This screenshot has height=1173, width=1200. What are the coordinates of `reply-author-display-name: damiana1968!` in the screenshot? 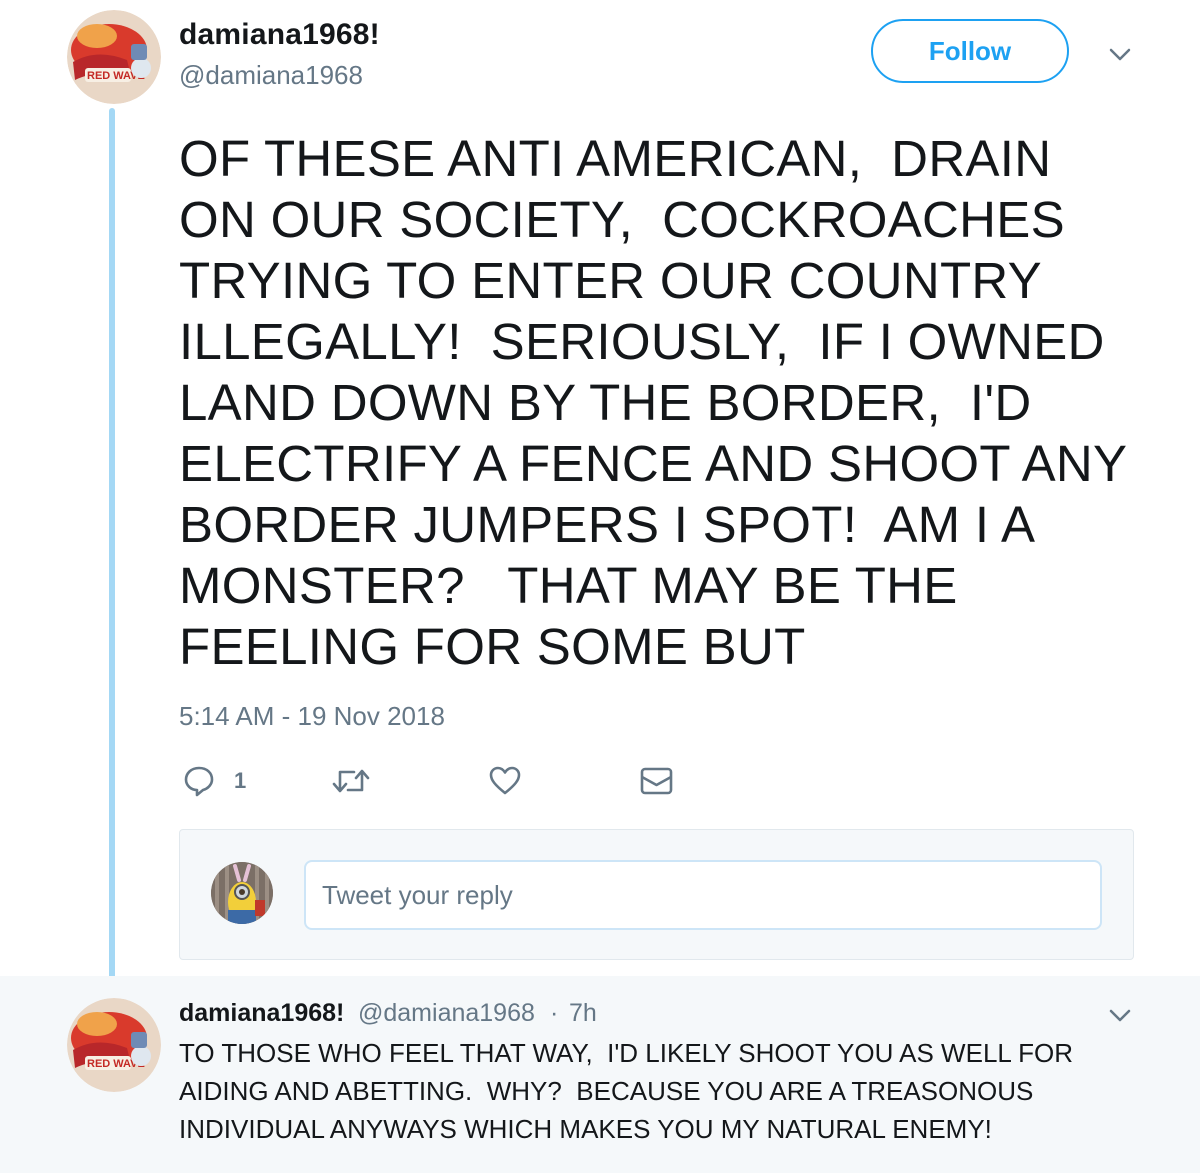 It's located at (261, 1013).